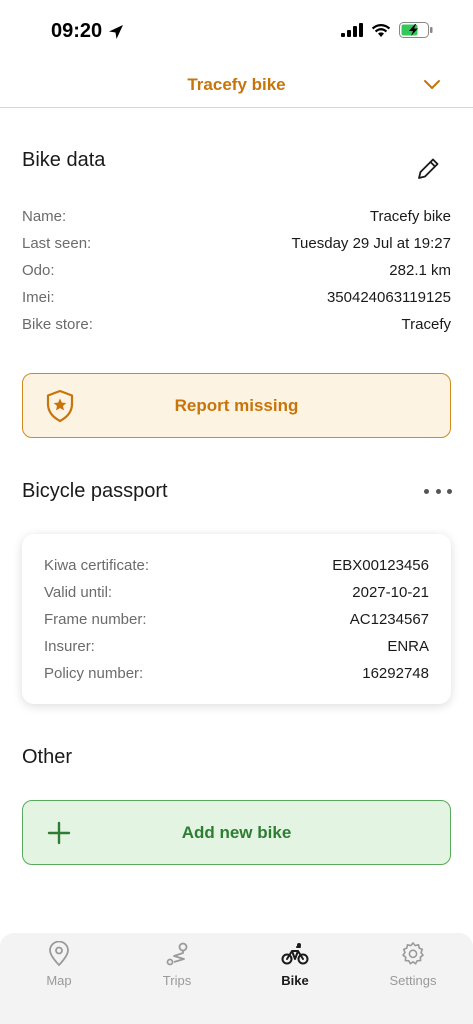  What do you see at coordinates (295, 954) in the screenshot?
I see `bike-icon` at bounding box center [295, 954].